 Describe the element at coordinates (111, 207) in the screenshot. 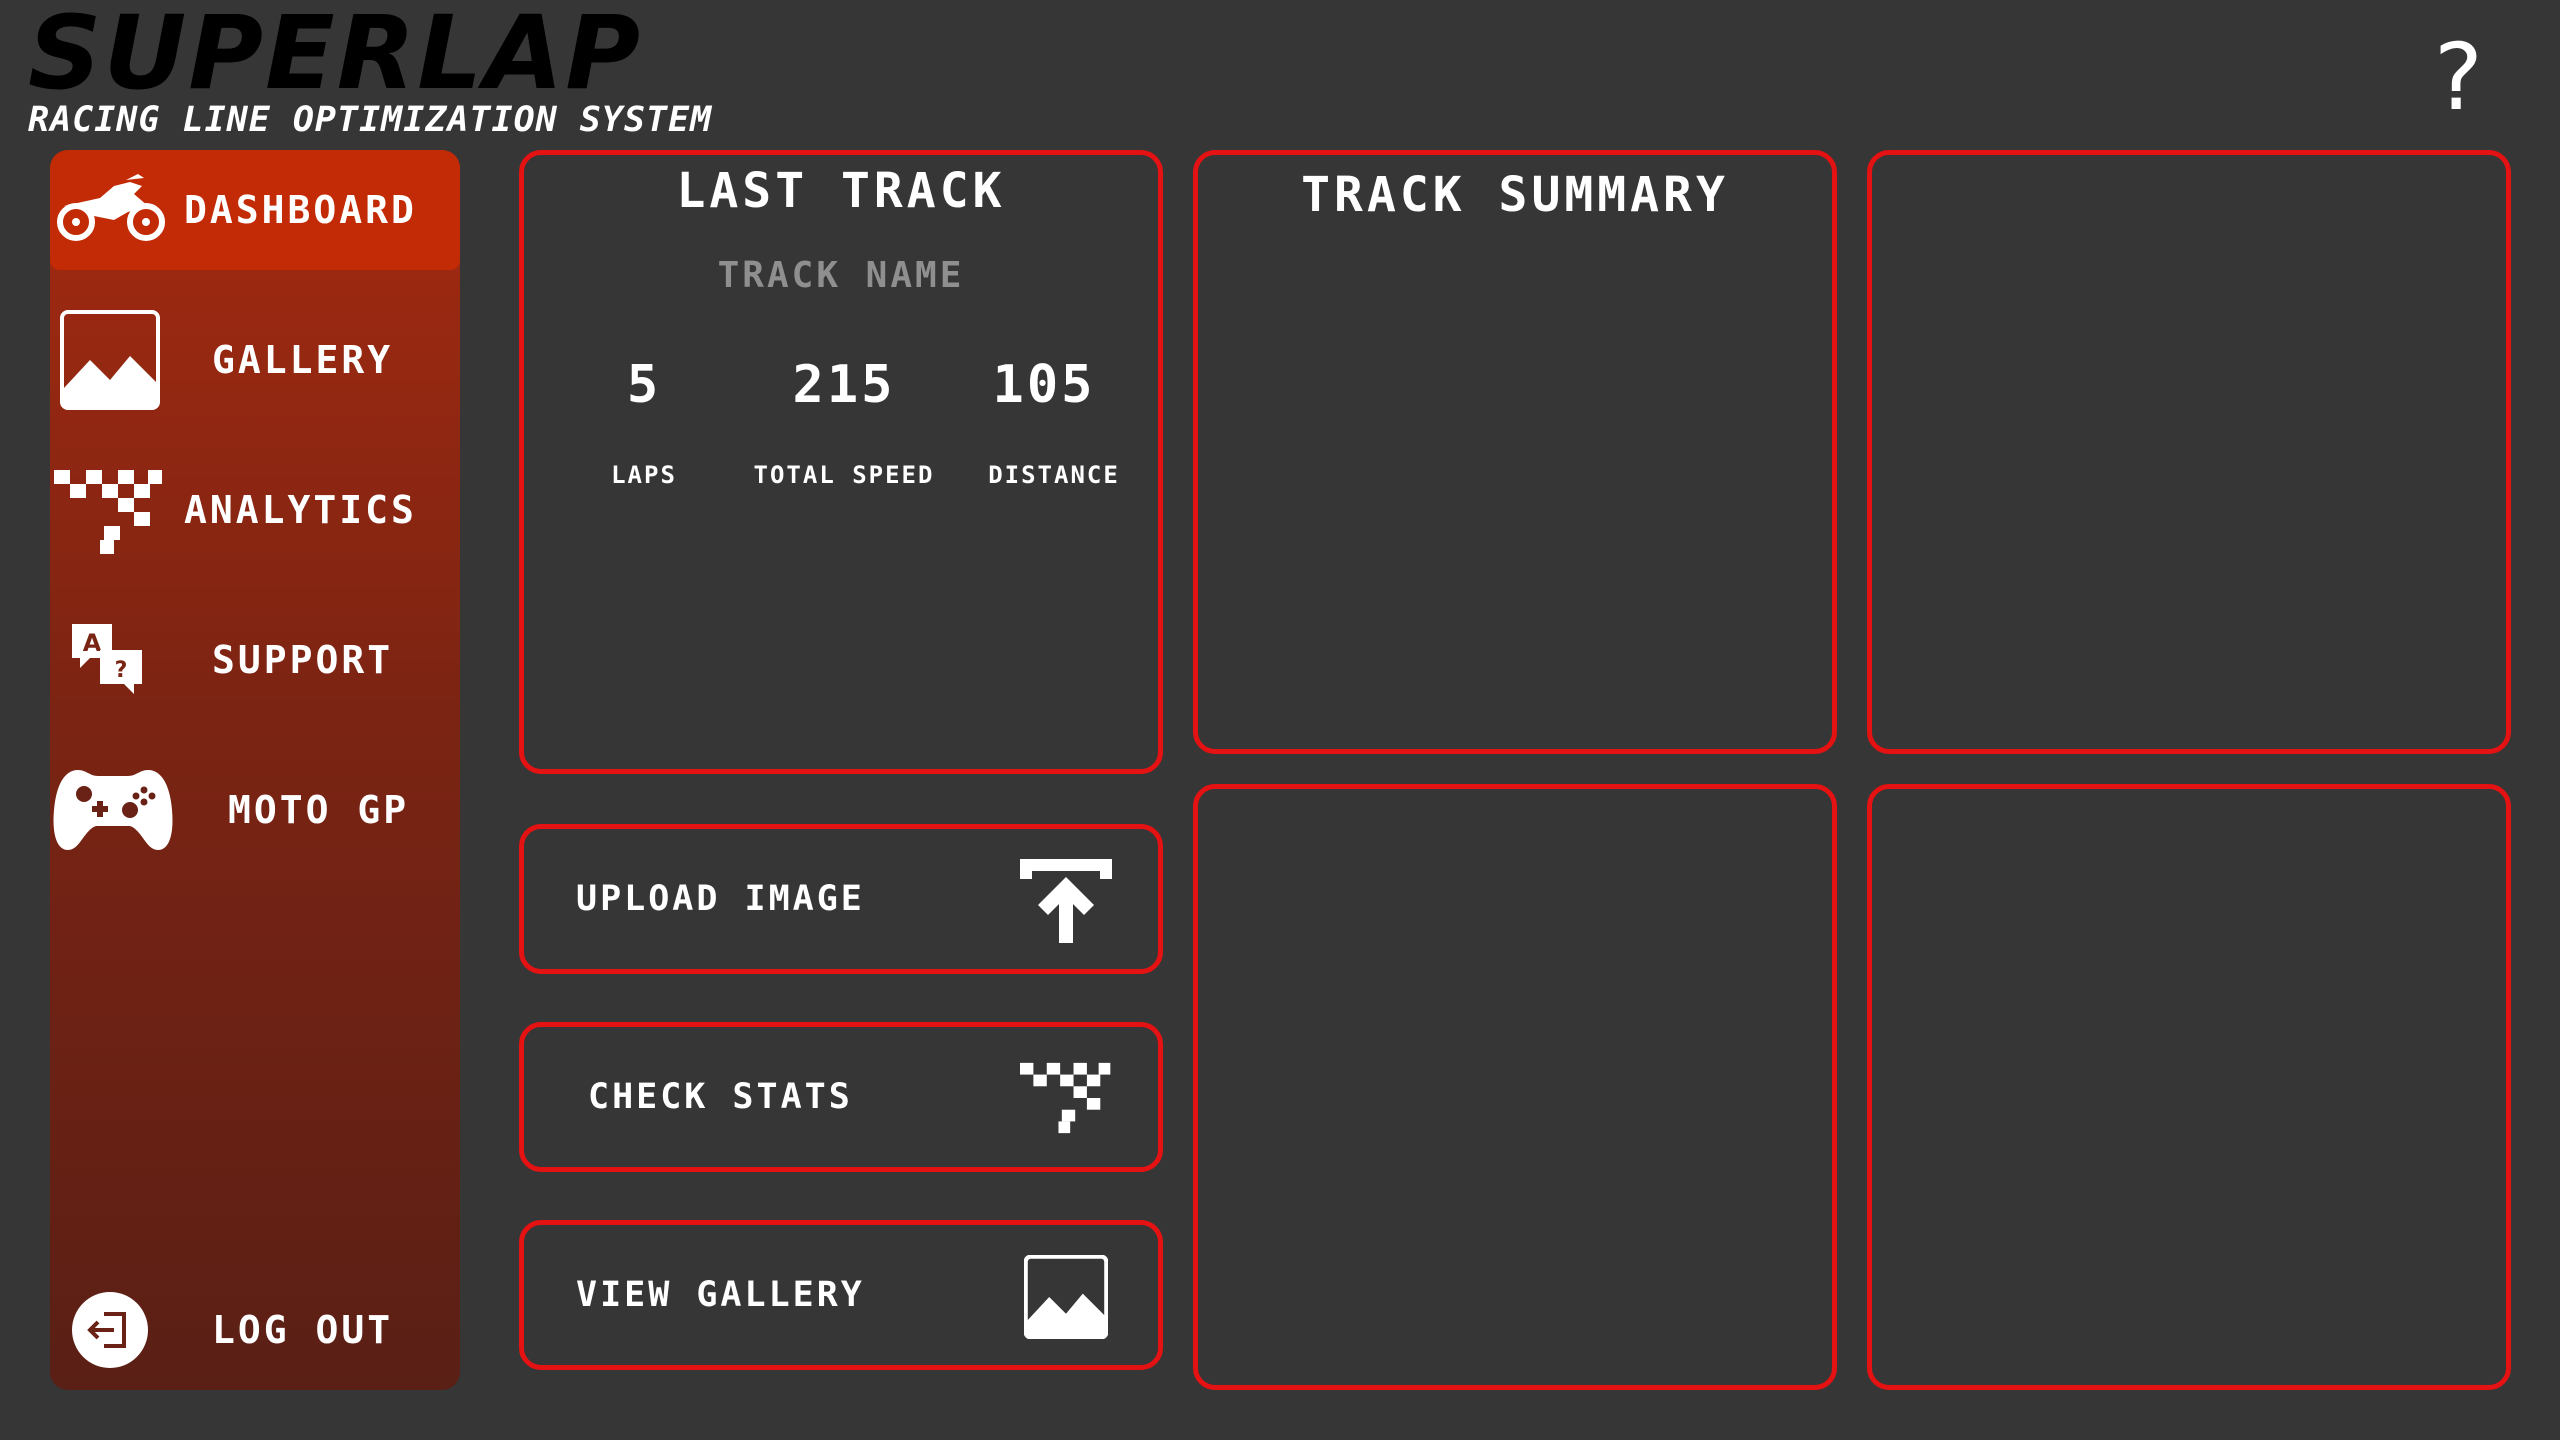

I see `motorcycle-icon` at that location.